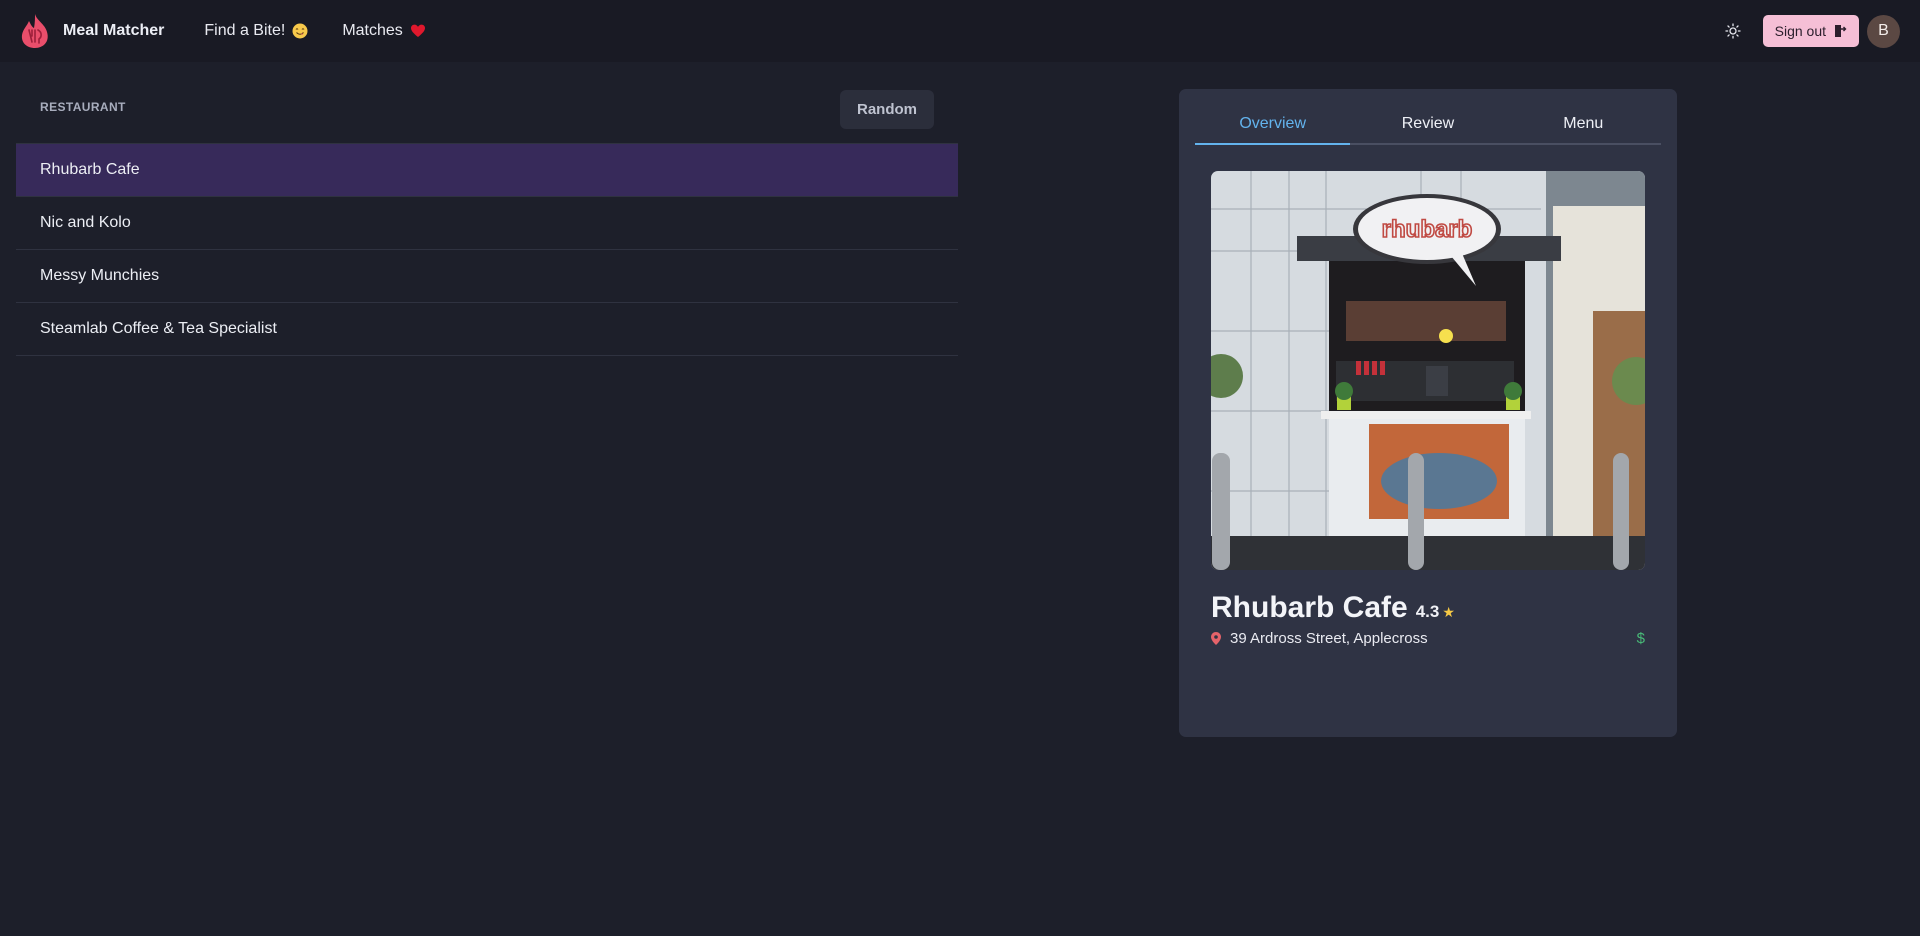 The height and width of the screenshot is (936, 1920). Describe the element at coordinates (487, 170) in the screenshot. I see `restaurant-row: Rhubarb Cafe` at that location.